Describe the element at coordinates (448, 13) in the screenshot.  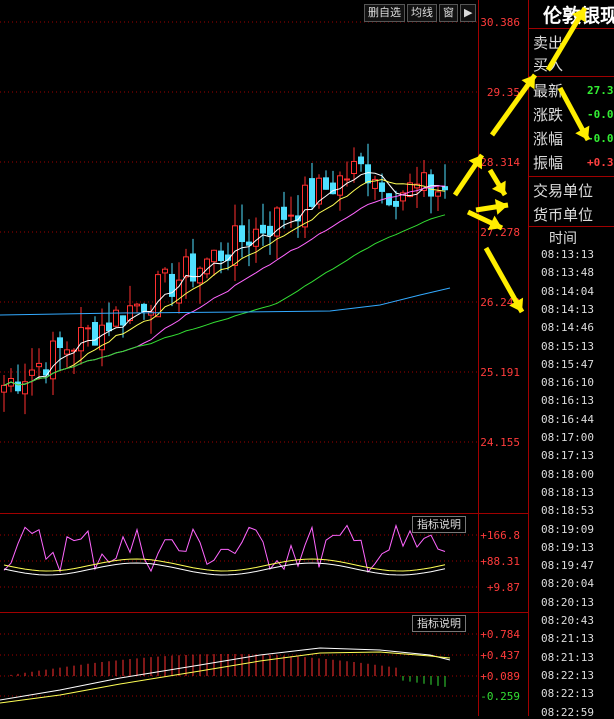
I see `window-button: 窗` at that location.